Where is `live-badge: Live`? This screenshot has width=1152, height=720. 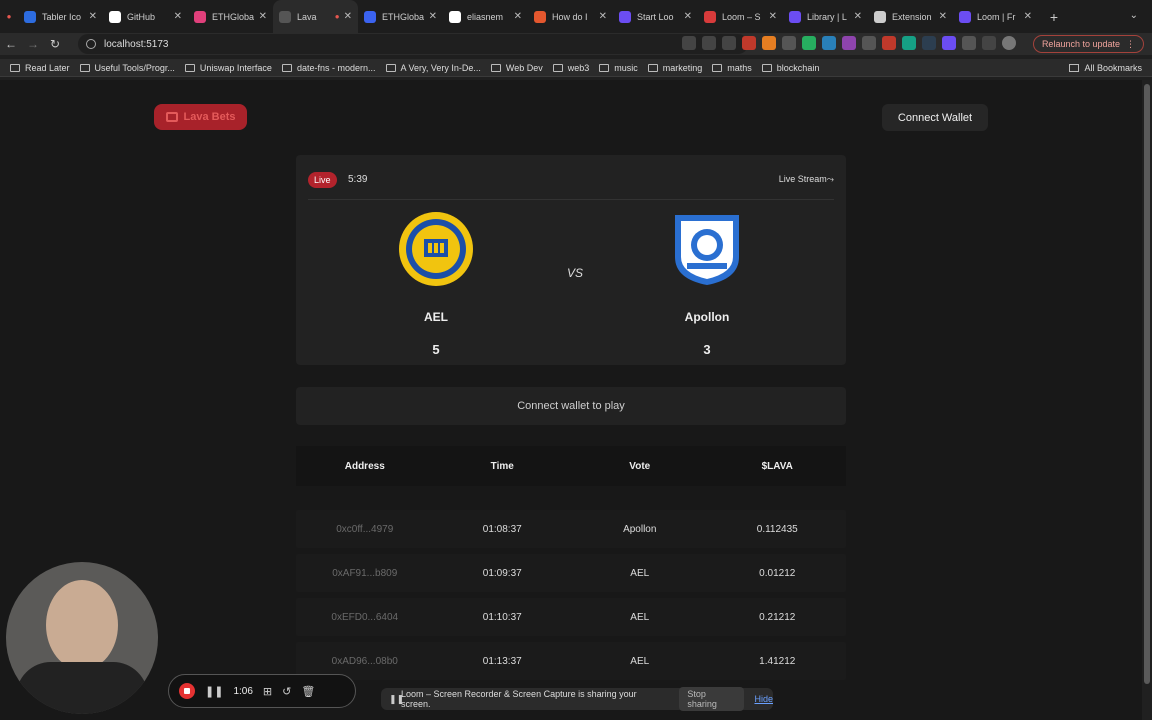
live-badge: Live is located at coordinates (322, 180).